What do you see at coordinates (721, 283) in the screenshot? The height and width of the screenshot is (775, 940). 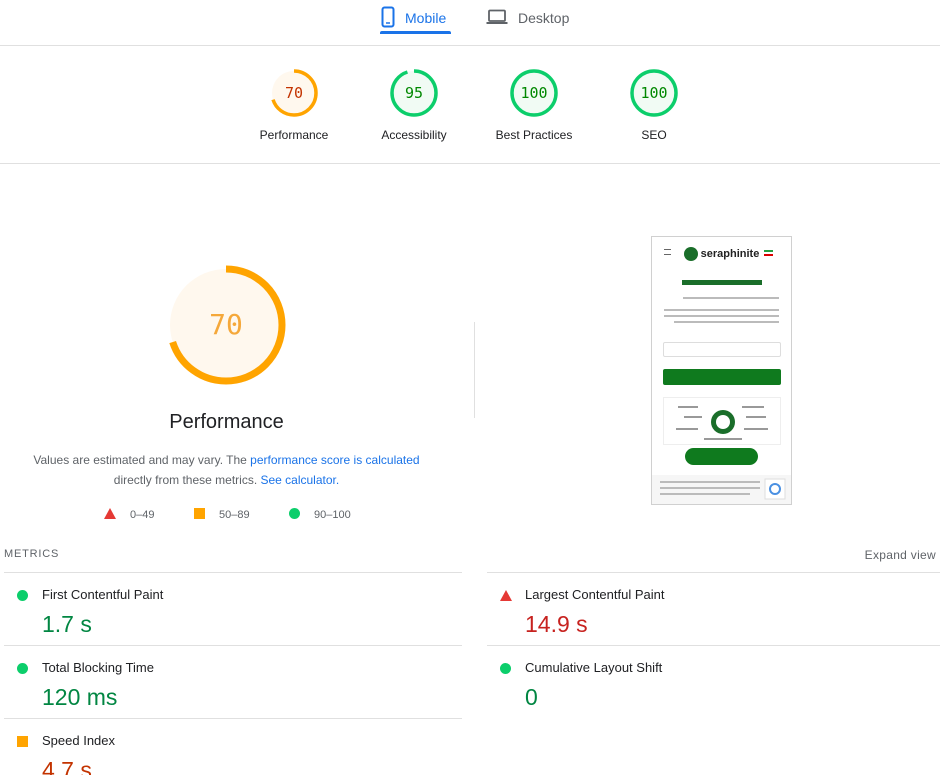 I see `screenshot-headline` at bounding box center [721, 283].